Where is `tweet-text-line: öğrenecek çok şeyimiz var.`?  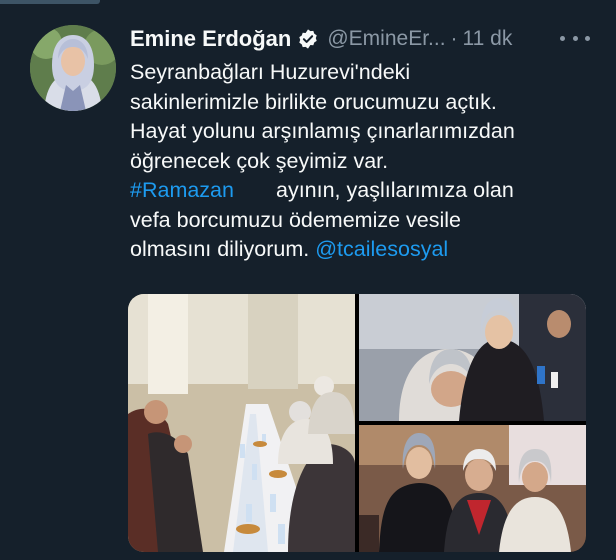
tweet-text-line: öğrenecek çok şeyimiz var. is located at coordinates (259, 160).